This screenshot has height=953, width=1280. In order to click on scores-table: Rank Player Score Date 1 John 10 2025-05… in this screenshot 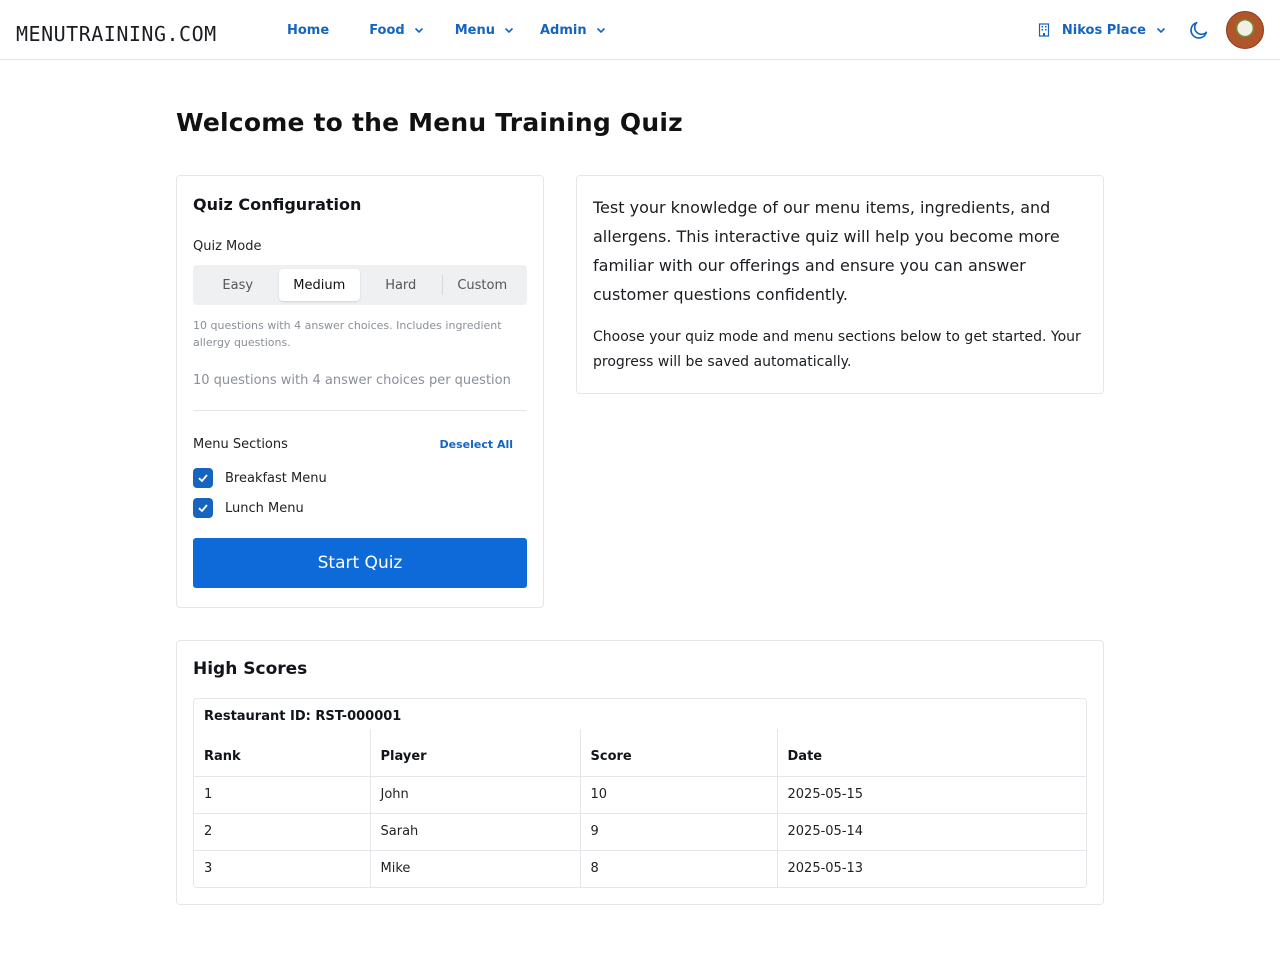, I will do `click(640, 808)`.